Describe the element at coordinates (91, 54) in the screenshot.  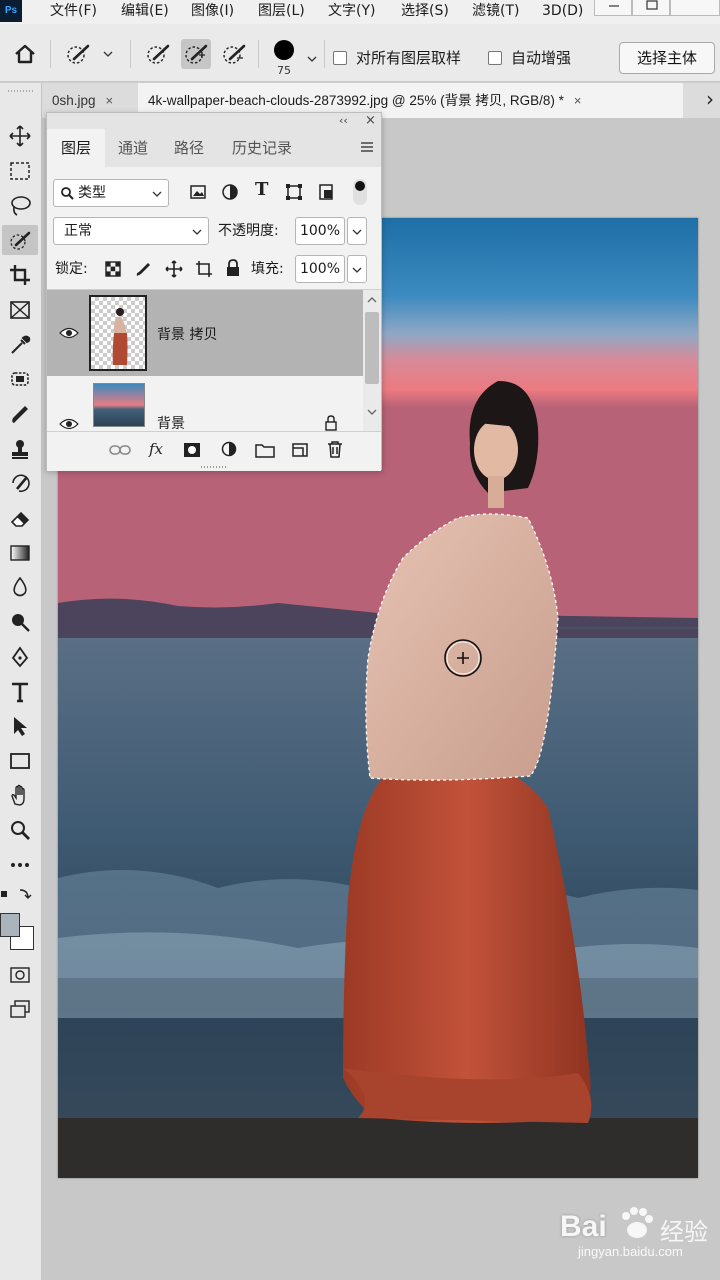
I see `tool-preset-picker` at that location.